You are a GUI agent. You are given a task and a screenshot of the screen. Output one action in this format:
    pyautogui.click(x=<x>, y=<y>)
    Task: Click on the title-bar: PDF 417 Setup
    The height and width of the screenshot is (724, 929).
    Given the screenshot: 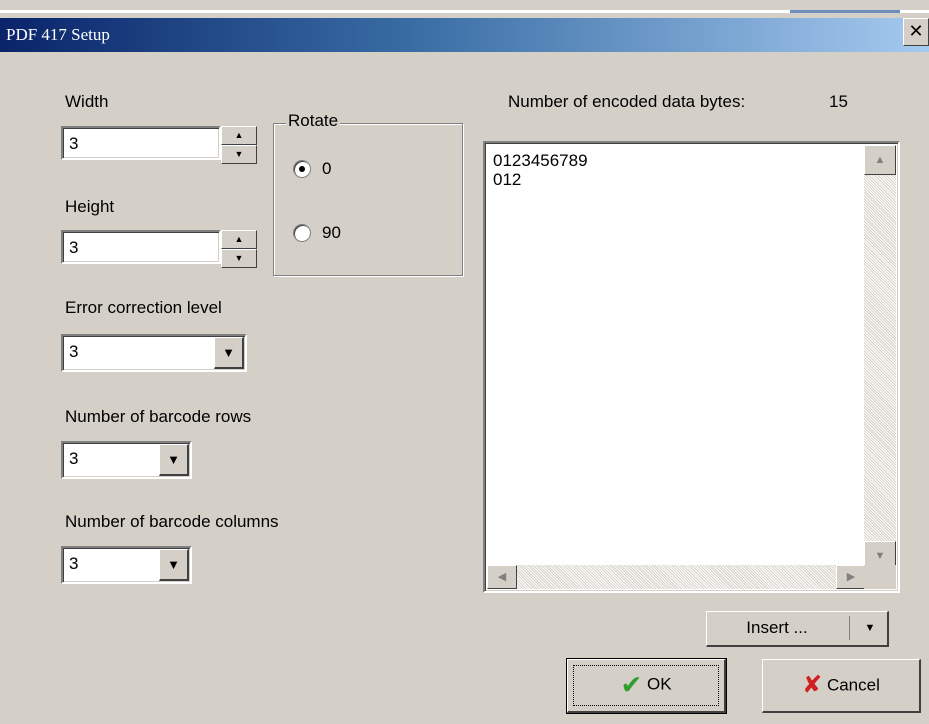 What is the action you would take?
    pyautogui.click(x=464, y=35)
    